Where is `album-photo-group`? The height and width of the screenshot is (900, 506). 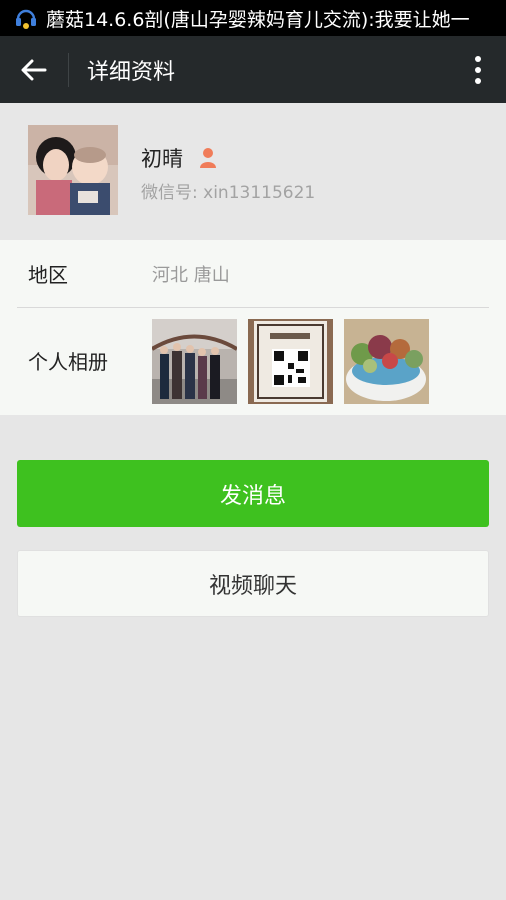
album-photo-group is located at coordinates (194, 361).